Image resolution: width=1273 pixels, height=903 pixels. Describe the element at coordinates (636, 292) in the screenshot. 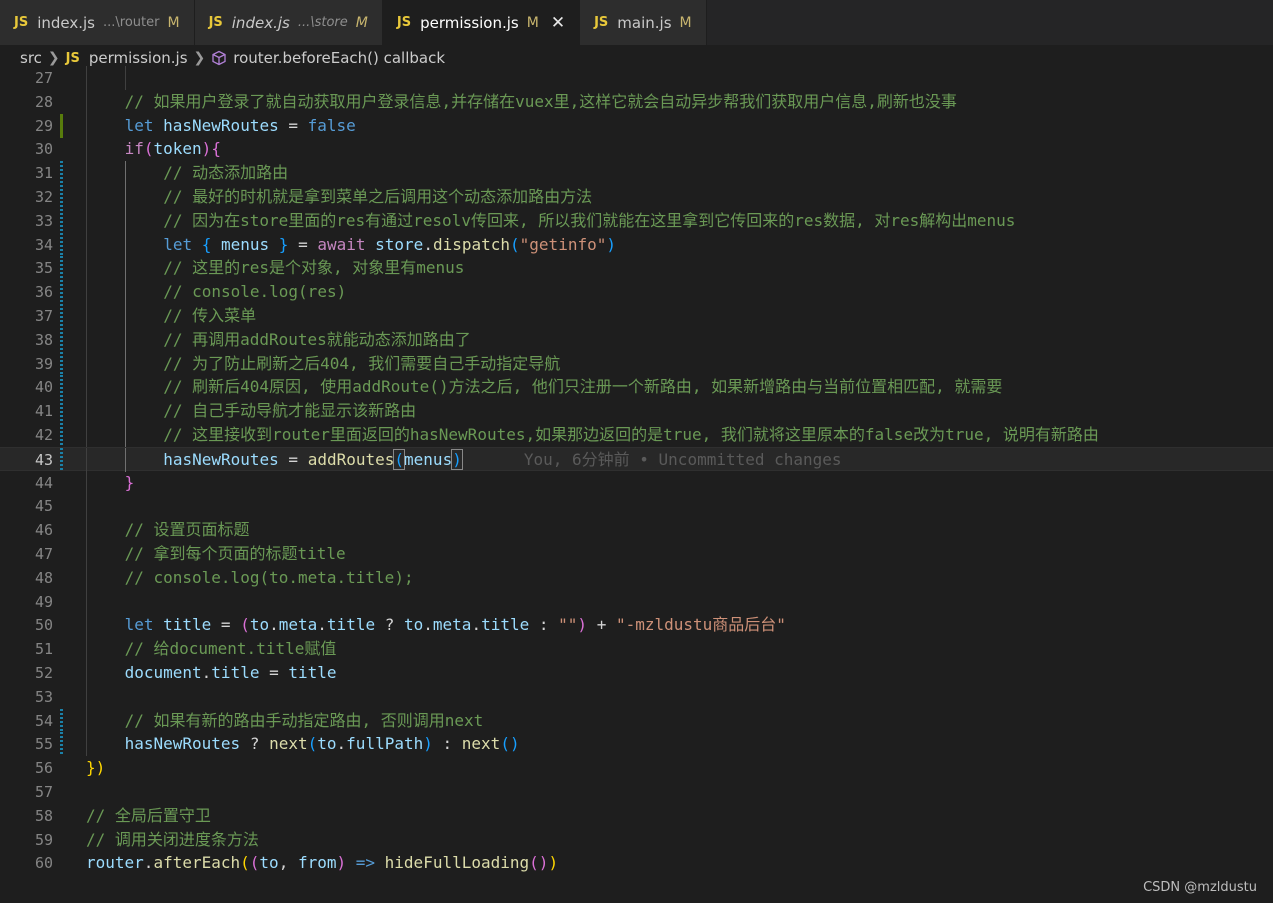

I see `code-line: 36 // console.log(res)` at that location.